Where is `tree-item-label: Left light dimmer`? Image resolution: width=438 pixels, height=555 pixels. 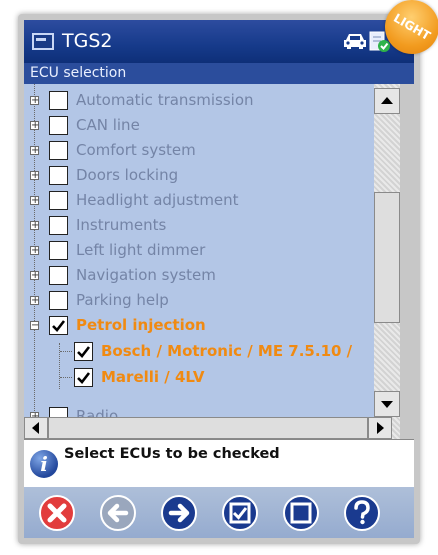
tree-item-label: Left light dimmer is located at coordinates (141, 250).